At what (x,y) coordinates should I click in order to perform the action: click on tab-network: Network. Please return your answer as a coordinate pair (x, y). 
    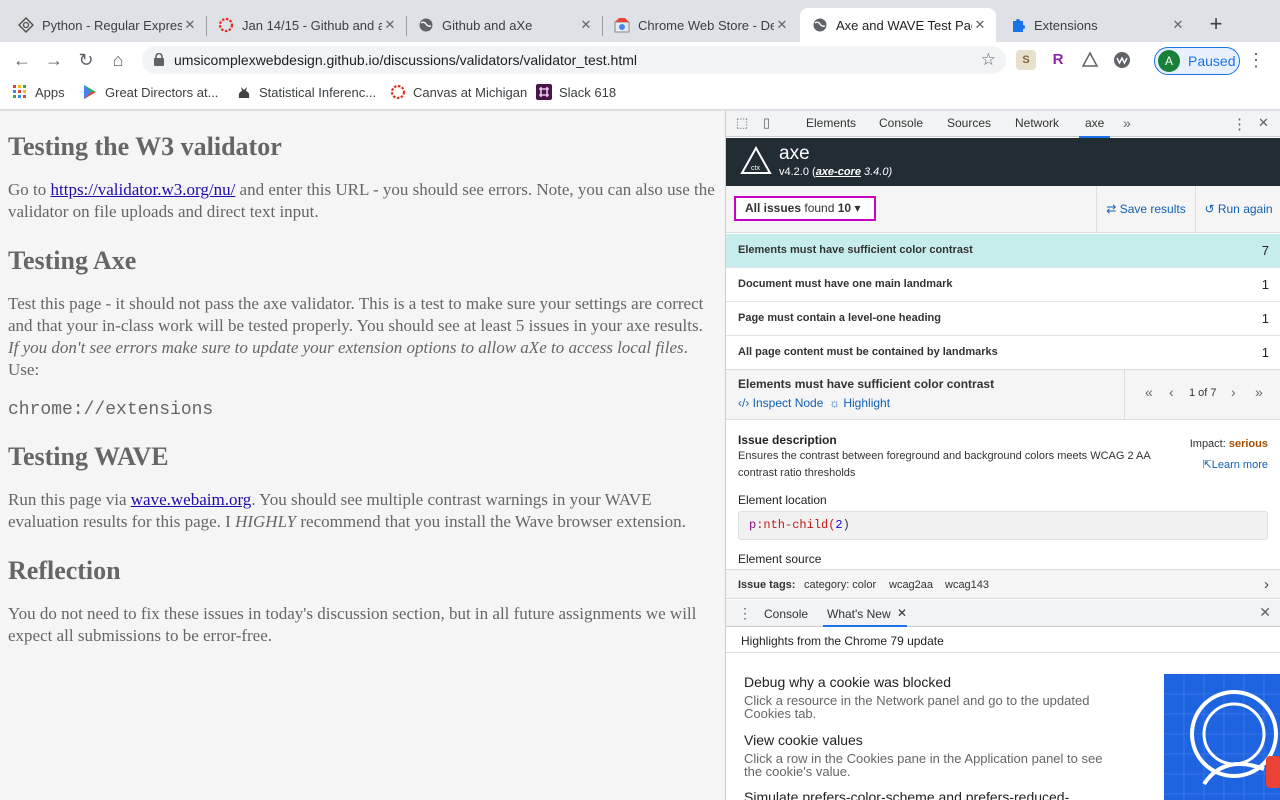
    Looking at the image, I should click on (1037, 123).